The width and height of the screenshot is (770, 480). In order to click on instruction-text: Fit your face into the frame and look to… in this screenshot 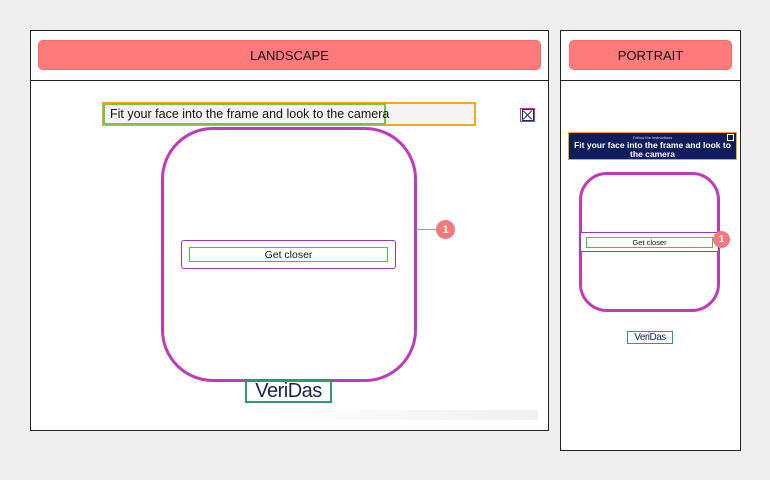, I will do `click(246, 114)`.